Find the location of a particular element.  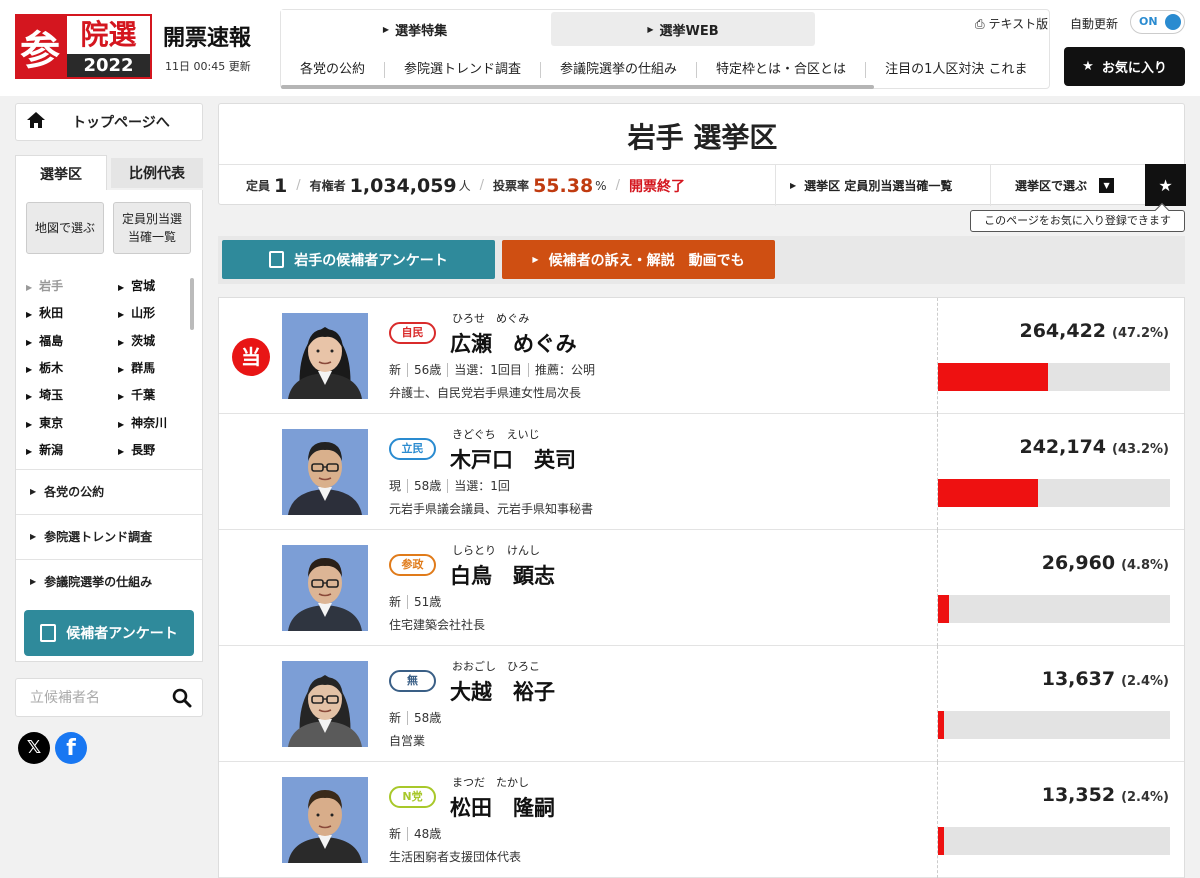

sidebar-link-trend: ▶ 参院選トレンド調査 is located at coordinates (109, 536).